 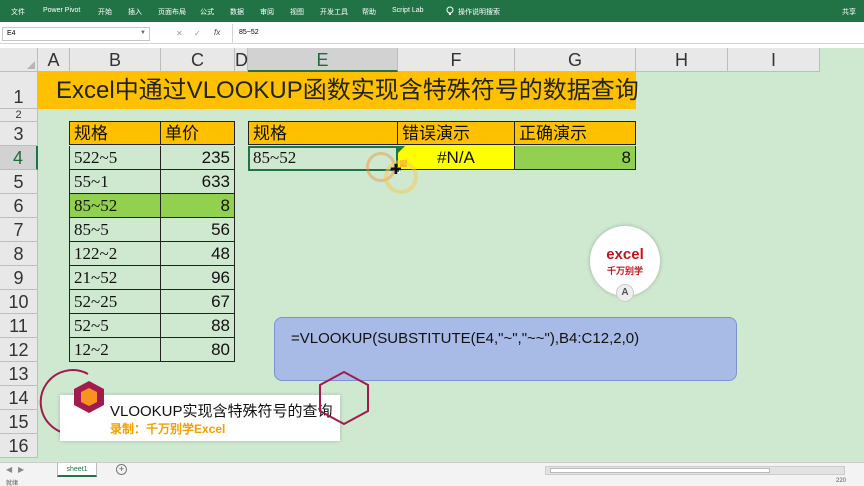 What do you see at coordinates (19, 158) in the screenshot?
I see `row-header-4: 4` at bounding box center [19, 158].